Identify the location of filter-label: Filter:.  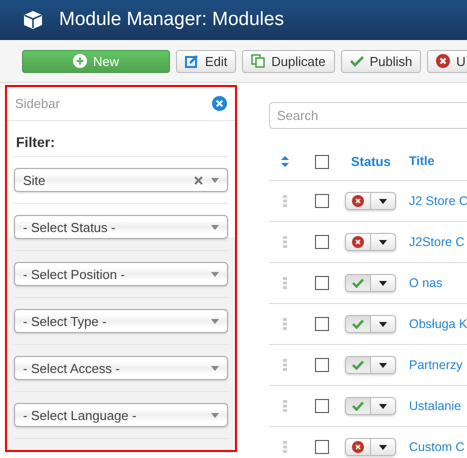
(121, 139).